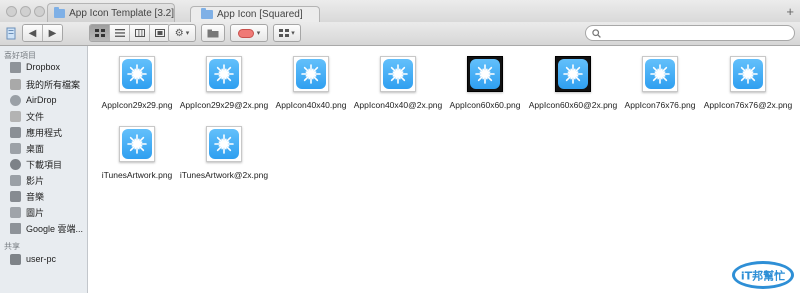 This screenshot has width=800, height=293. What do you see at coordinates (52, 33) in the screenshot?
I see `forward-button: ▶` at bounding box center [52, 33].